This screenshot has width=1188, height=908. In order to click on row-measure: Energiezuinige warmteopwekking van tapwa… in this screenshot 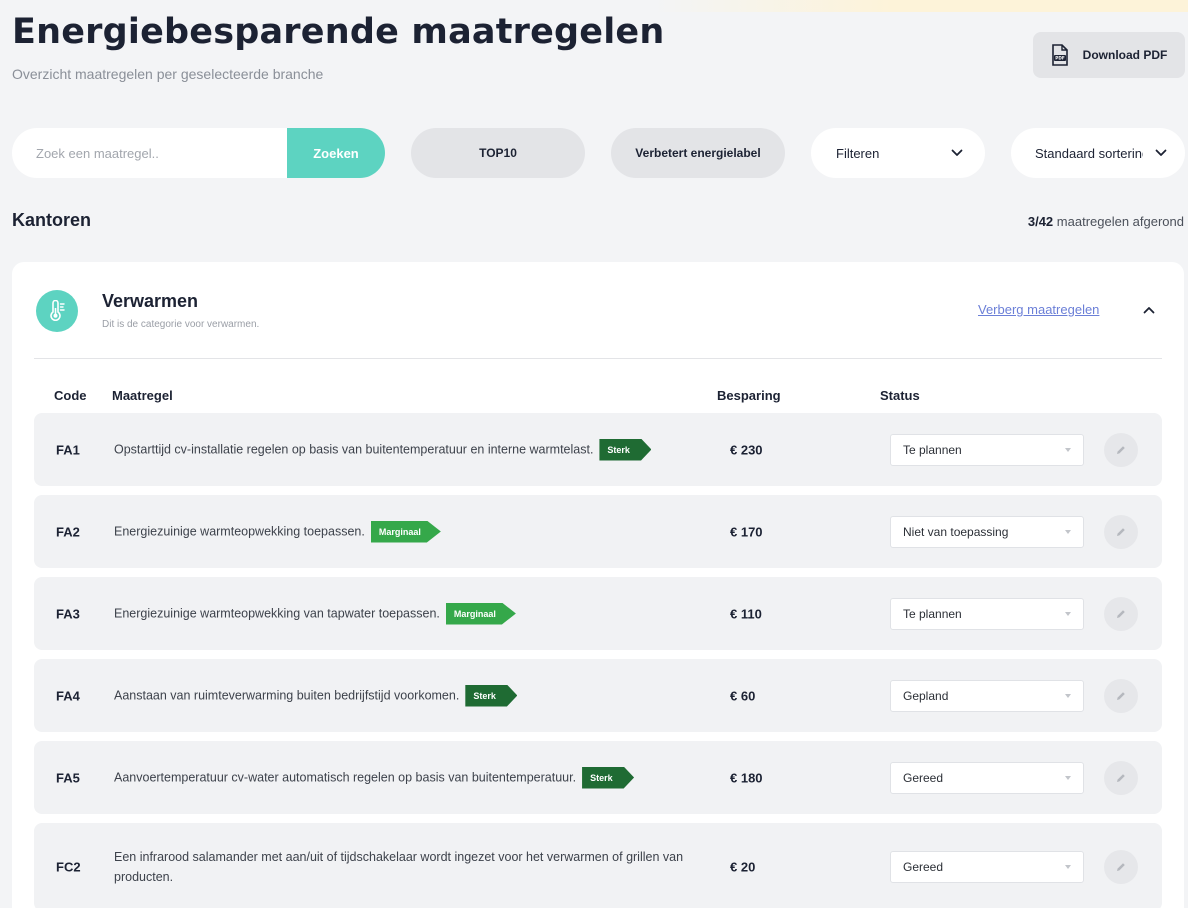, I will do `click(414, 613)`.